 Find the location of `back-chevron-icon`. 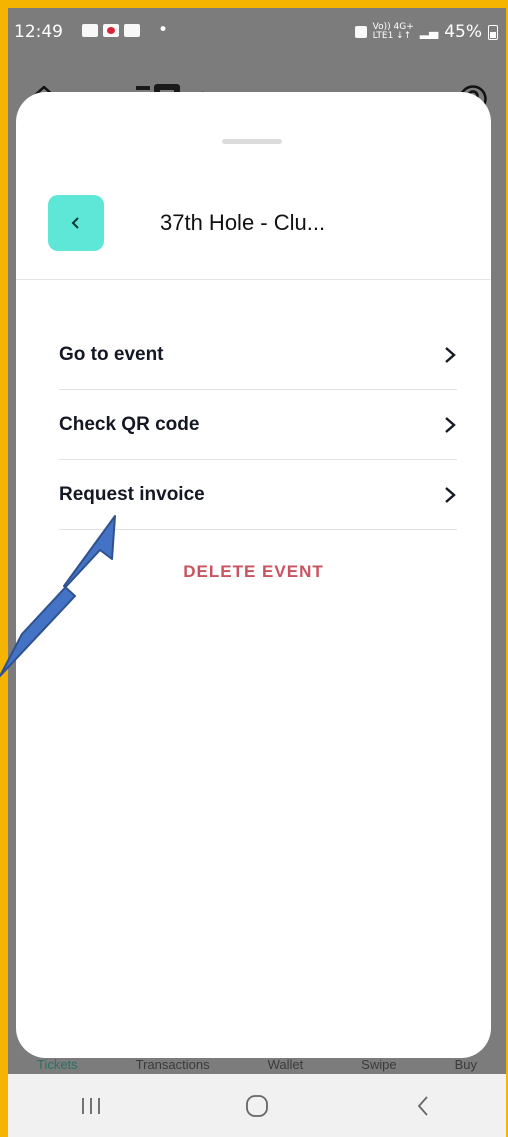

back-chevron-icon is located at coordinates (422, 1105).